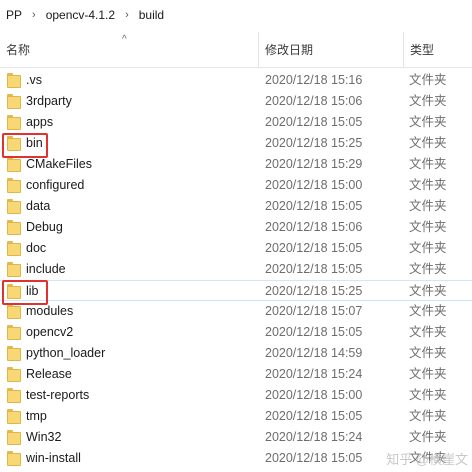 The width and height of the screenshot is (472, 472). Describe the element at coordinates (49, 374) in the screenshot. I see `file-name: Release` at that location.